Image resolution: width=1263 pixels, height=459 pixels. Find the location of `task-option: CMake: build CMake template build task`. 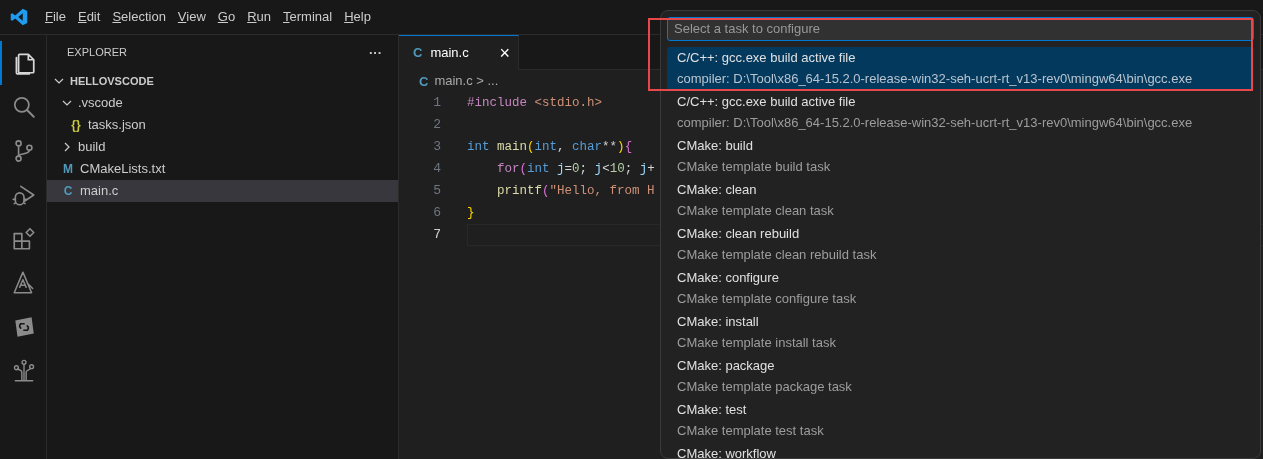

task-option: CMake: build CMake template build task is located at coordinates (960, 156).